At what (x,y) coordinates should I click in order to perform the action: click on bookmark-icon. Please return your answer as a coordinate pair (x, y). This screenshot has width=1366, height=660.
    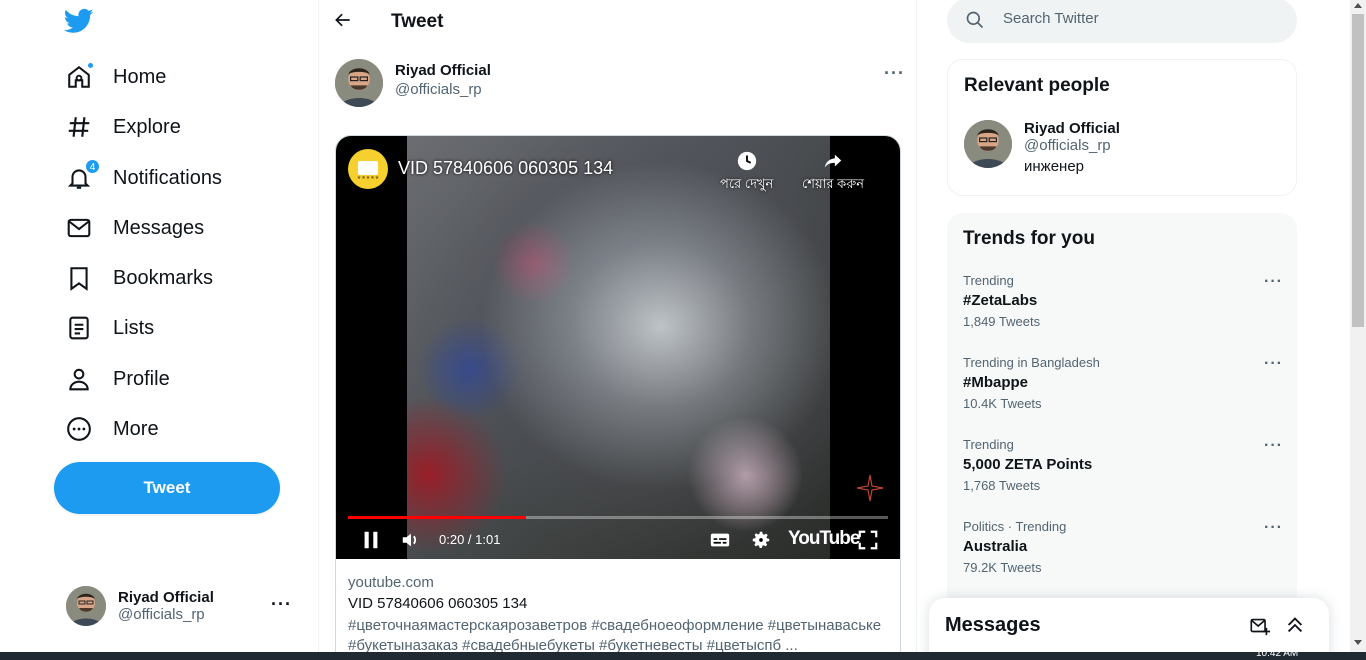
    Looking at the image, I should click on (79, 278).